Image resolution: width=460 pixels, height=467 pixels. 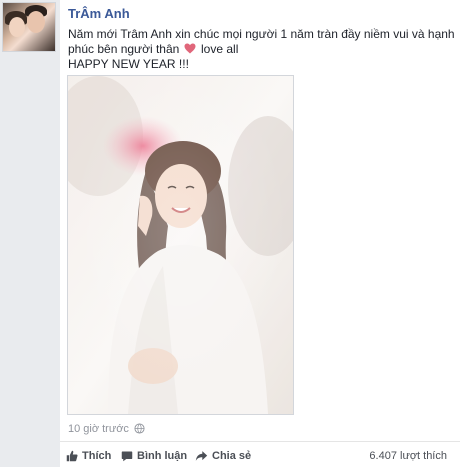 I want to click on author-name: TrÂm Anh, so click(x=99, y=13).